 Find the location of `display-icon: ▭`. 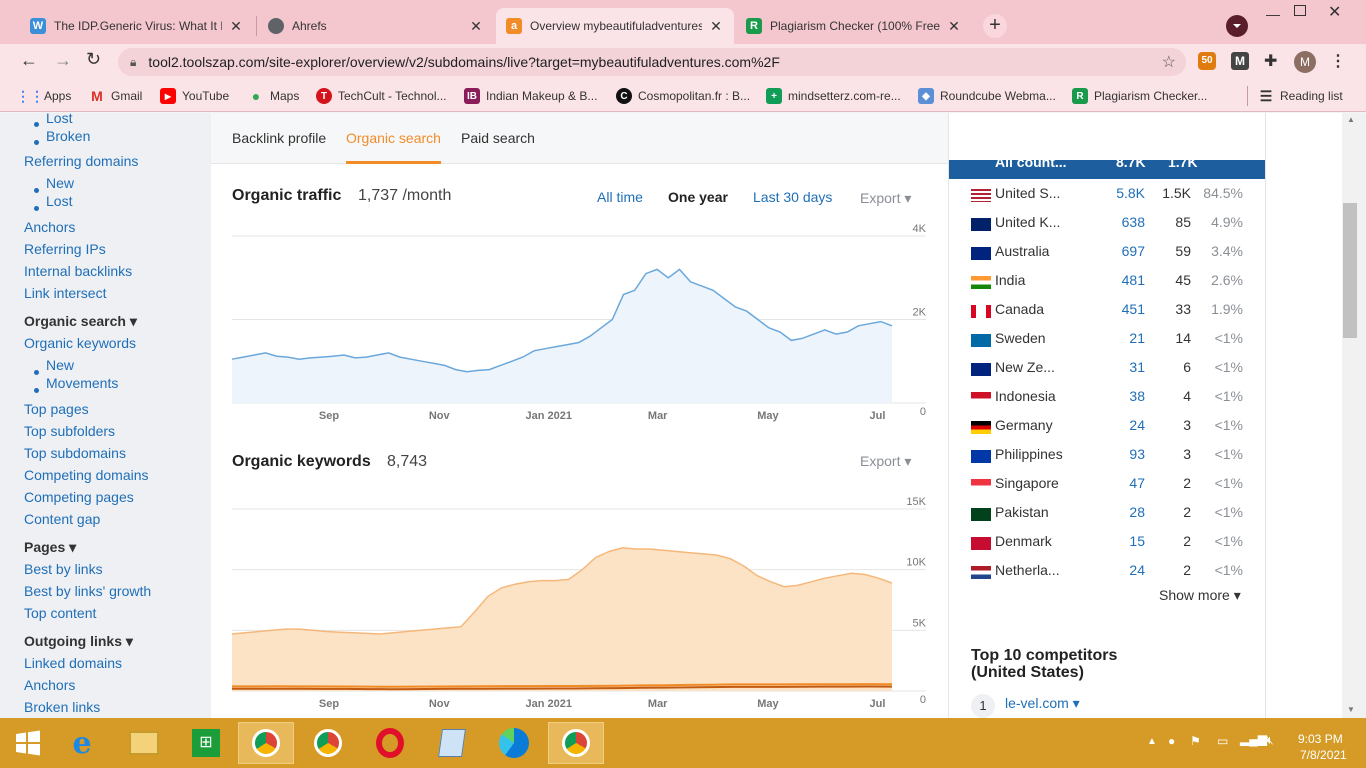

display-icon: ▭ is located at coordinates (1222, 741).